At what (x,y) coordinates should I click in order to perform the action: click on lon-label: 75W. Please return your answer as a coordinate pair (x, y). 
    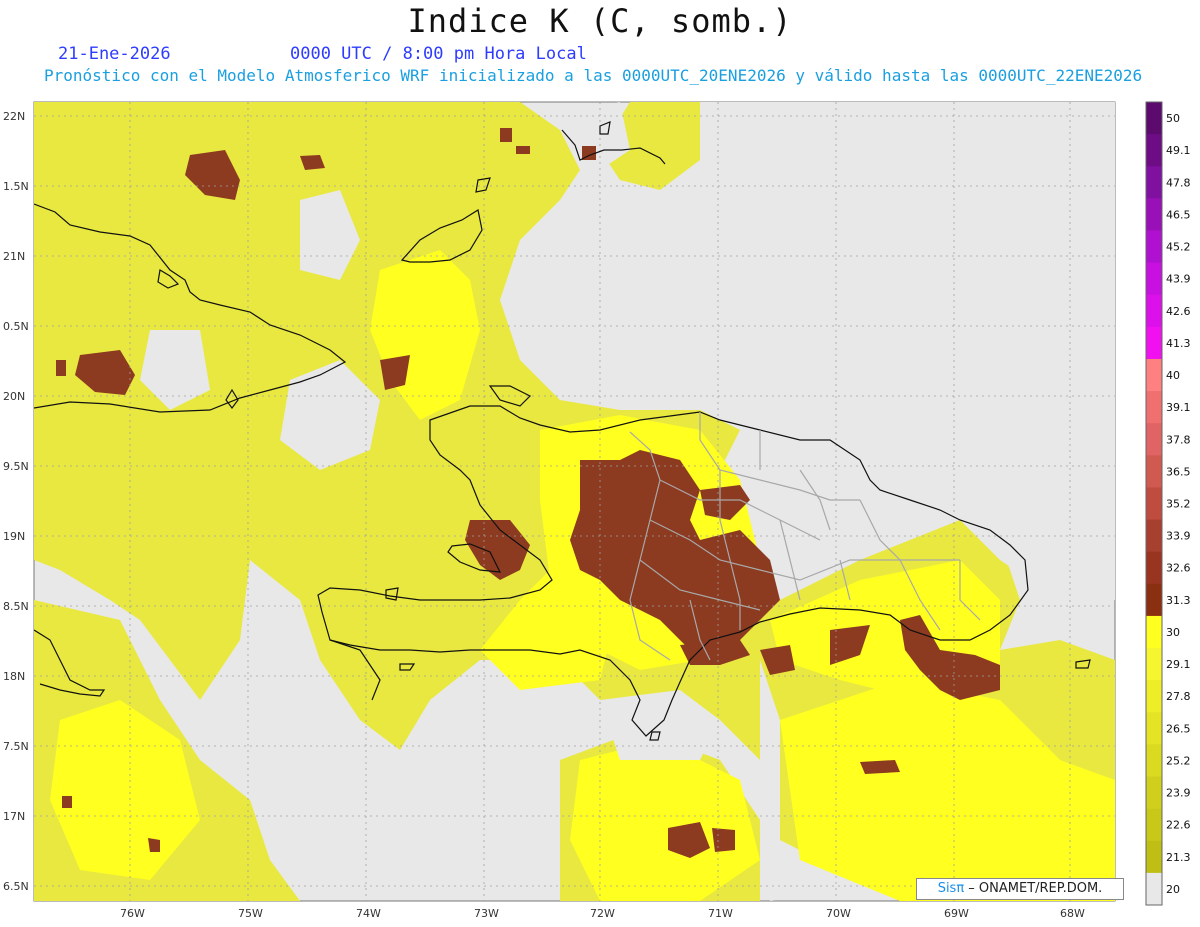
    Looking at the image, I should click on (250, 913).